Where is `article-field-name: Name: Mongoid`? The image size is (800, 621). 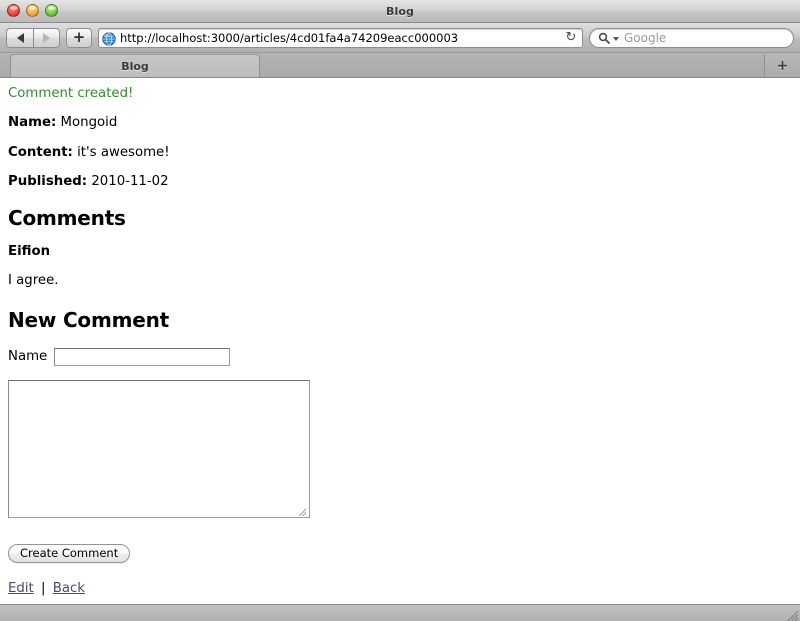 article-field-name: Name: Mongoid is located at coordinates (400, 122).